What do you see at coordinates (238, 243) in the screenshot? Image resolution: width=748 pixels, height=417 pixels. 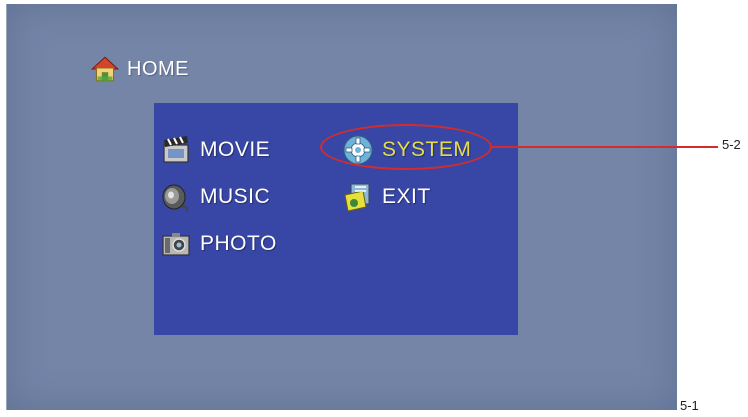 I see `menu-item-label: PHOTO` at bounding box center [238, 243].